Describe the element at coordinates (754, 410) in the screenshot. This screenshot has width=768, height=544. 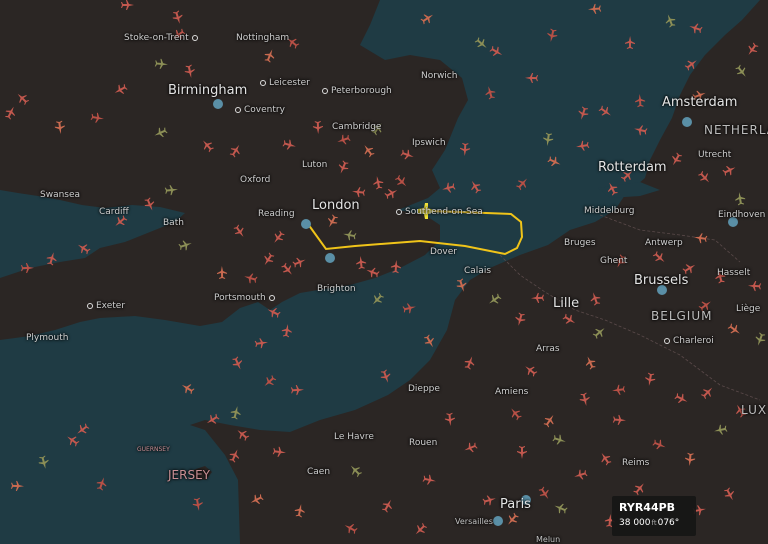
I see `country-label: LUX` at that location.